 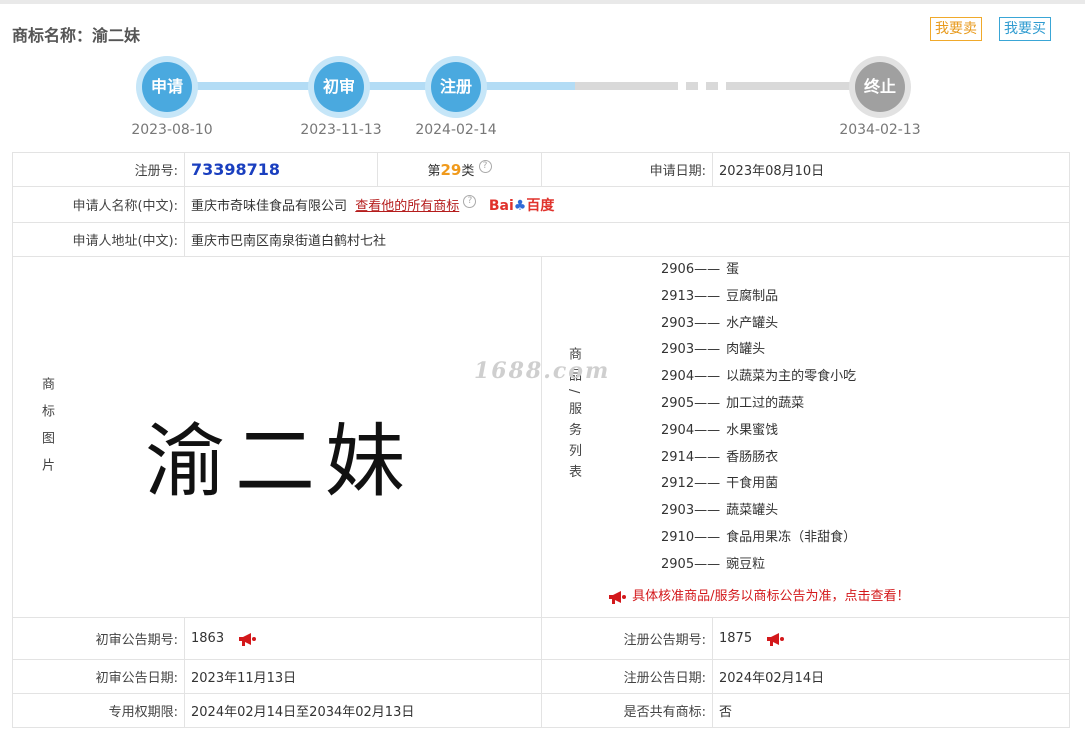 I want to click on goods-code: 2914, so click(x=678, y=457).